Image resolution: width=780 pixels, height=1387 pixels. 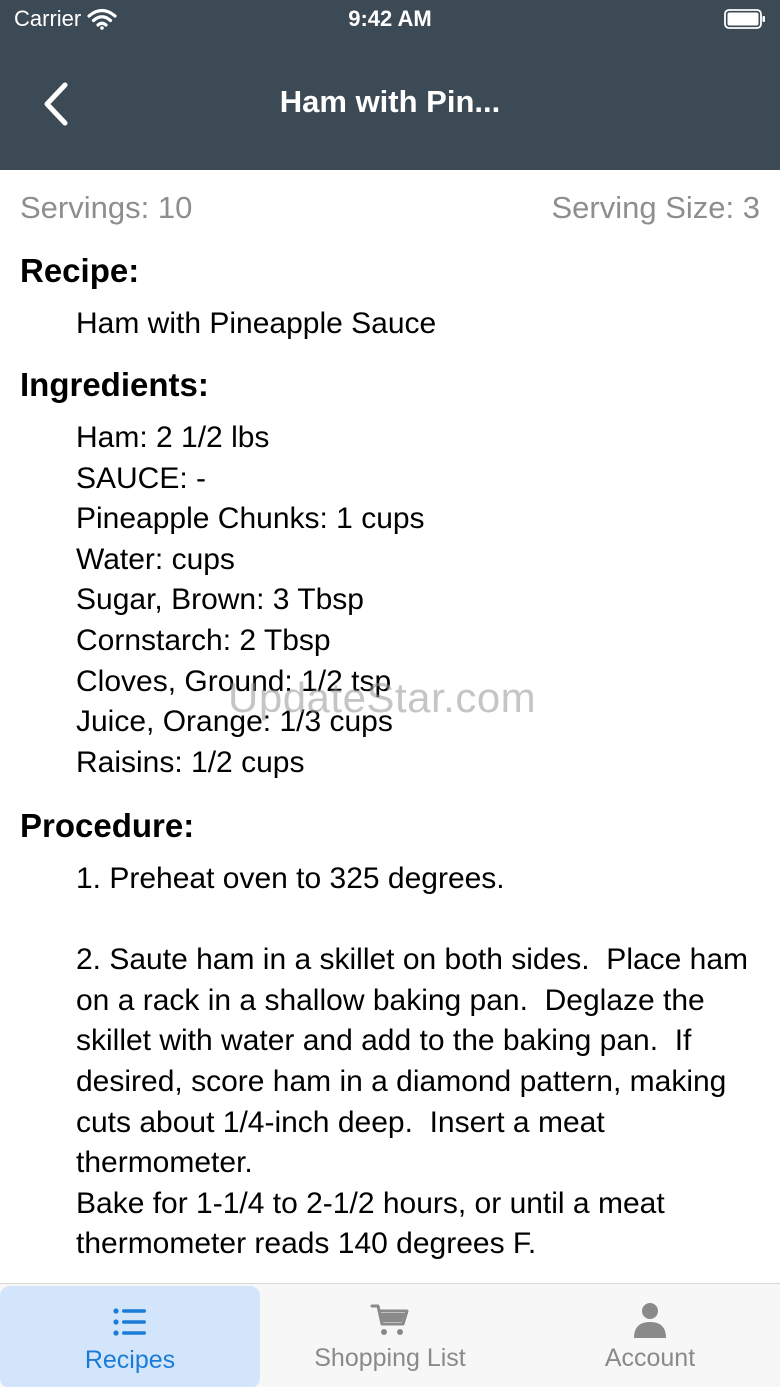 I want to click on back-button, so click(x=56, y=104).